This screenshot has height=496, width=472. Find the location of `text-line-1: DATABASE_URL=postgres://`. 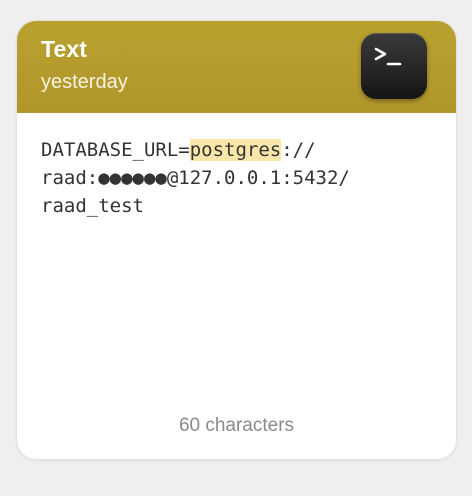

text-line-1: DATABASE_URL=postgres:// is located at coordinates (201, 150).